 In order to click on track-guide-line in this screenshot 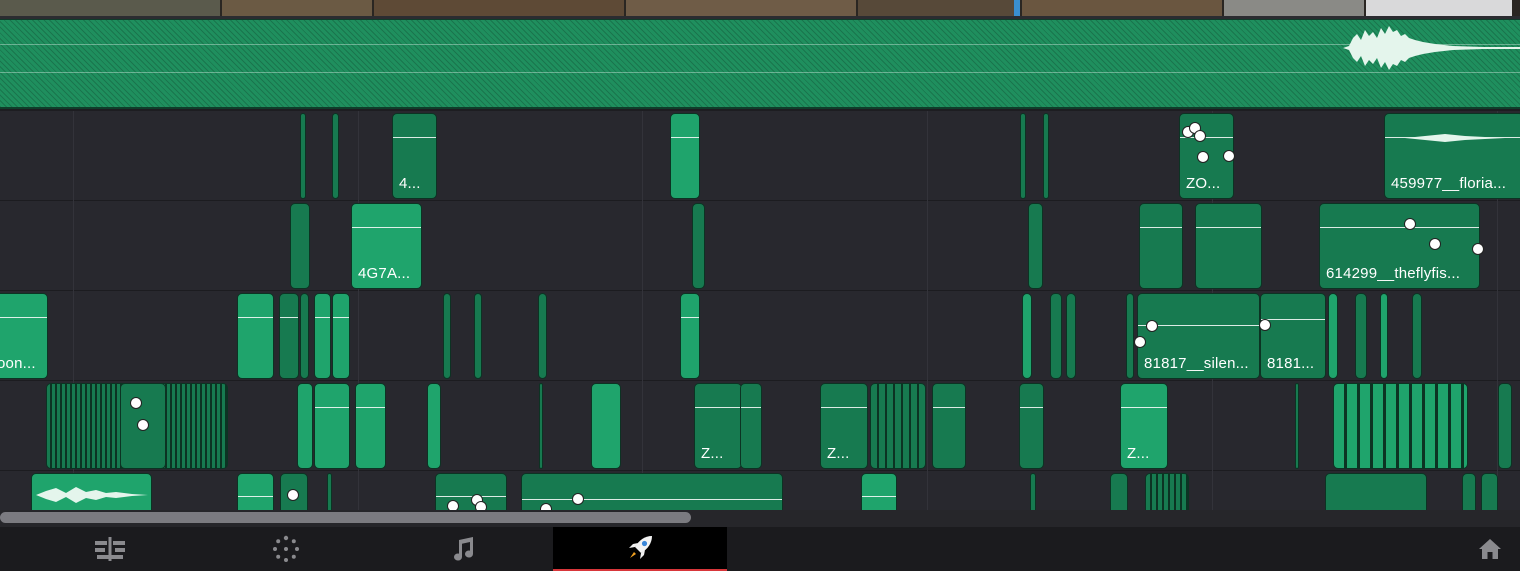, I will do `click(760, 72)`.